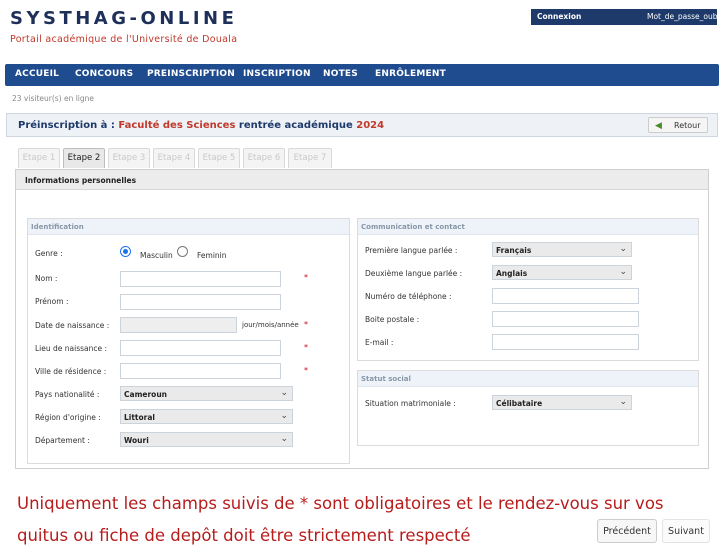  What do you see at coordinates (206, 439) in the screenshot?
I see `dept-select: Wouri ⌄` at bounding box center [206, 439].